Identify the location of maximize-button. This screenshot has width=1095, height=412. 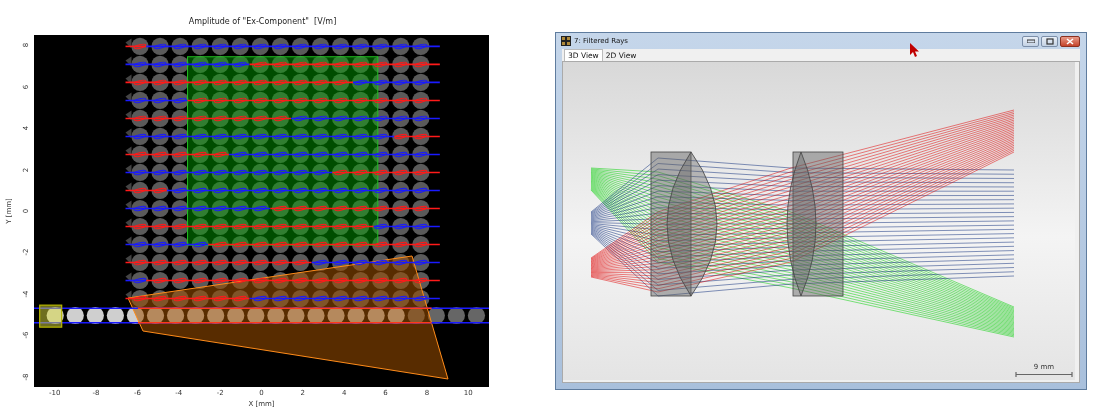
(1049, 41).